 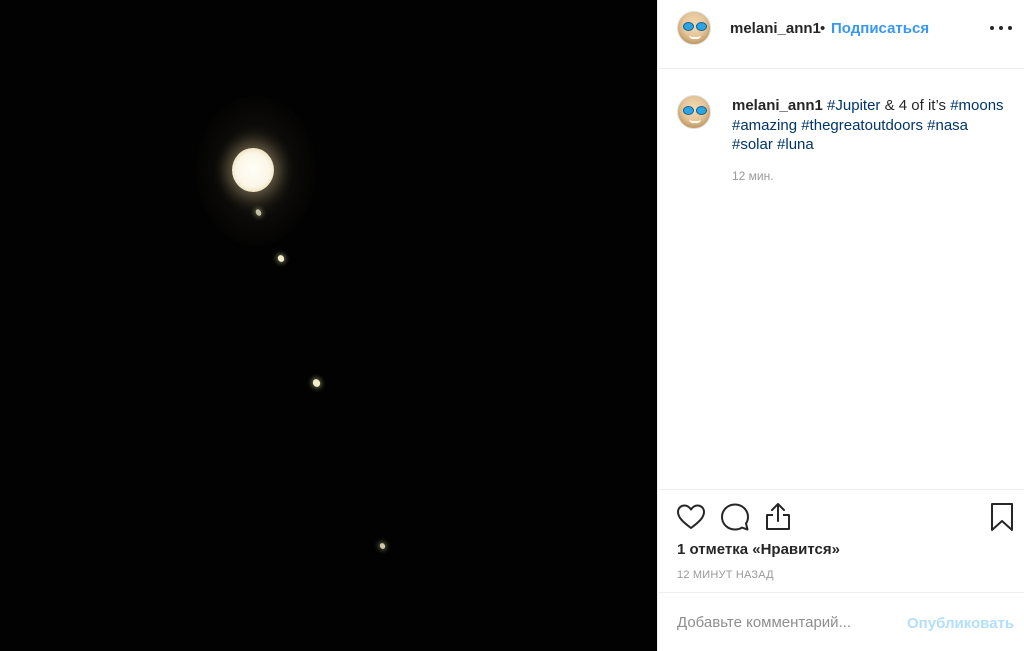 What do you see at coordinates (947, 125) in the screenshot?
I see `hashtag-link: #nasa` at bounding box center [947, 125].